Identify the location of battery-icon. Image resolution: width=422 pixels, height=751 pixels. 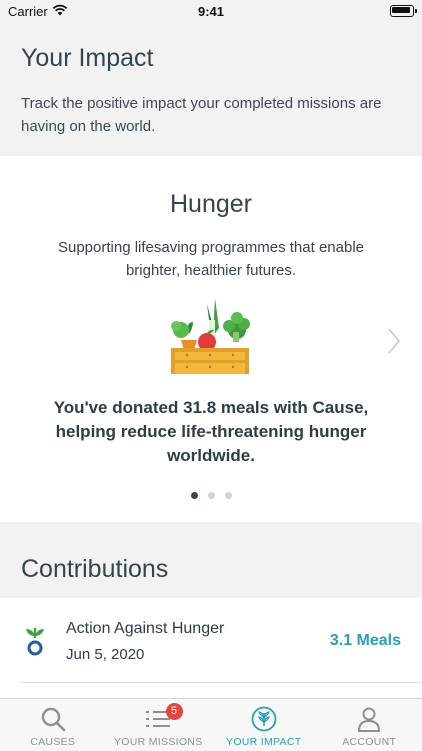
(402, 11).